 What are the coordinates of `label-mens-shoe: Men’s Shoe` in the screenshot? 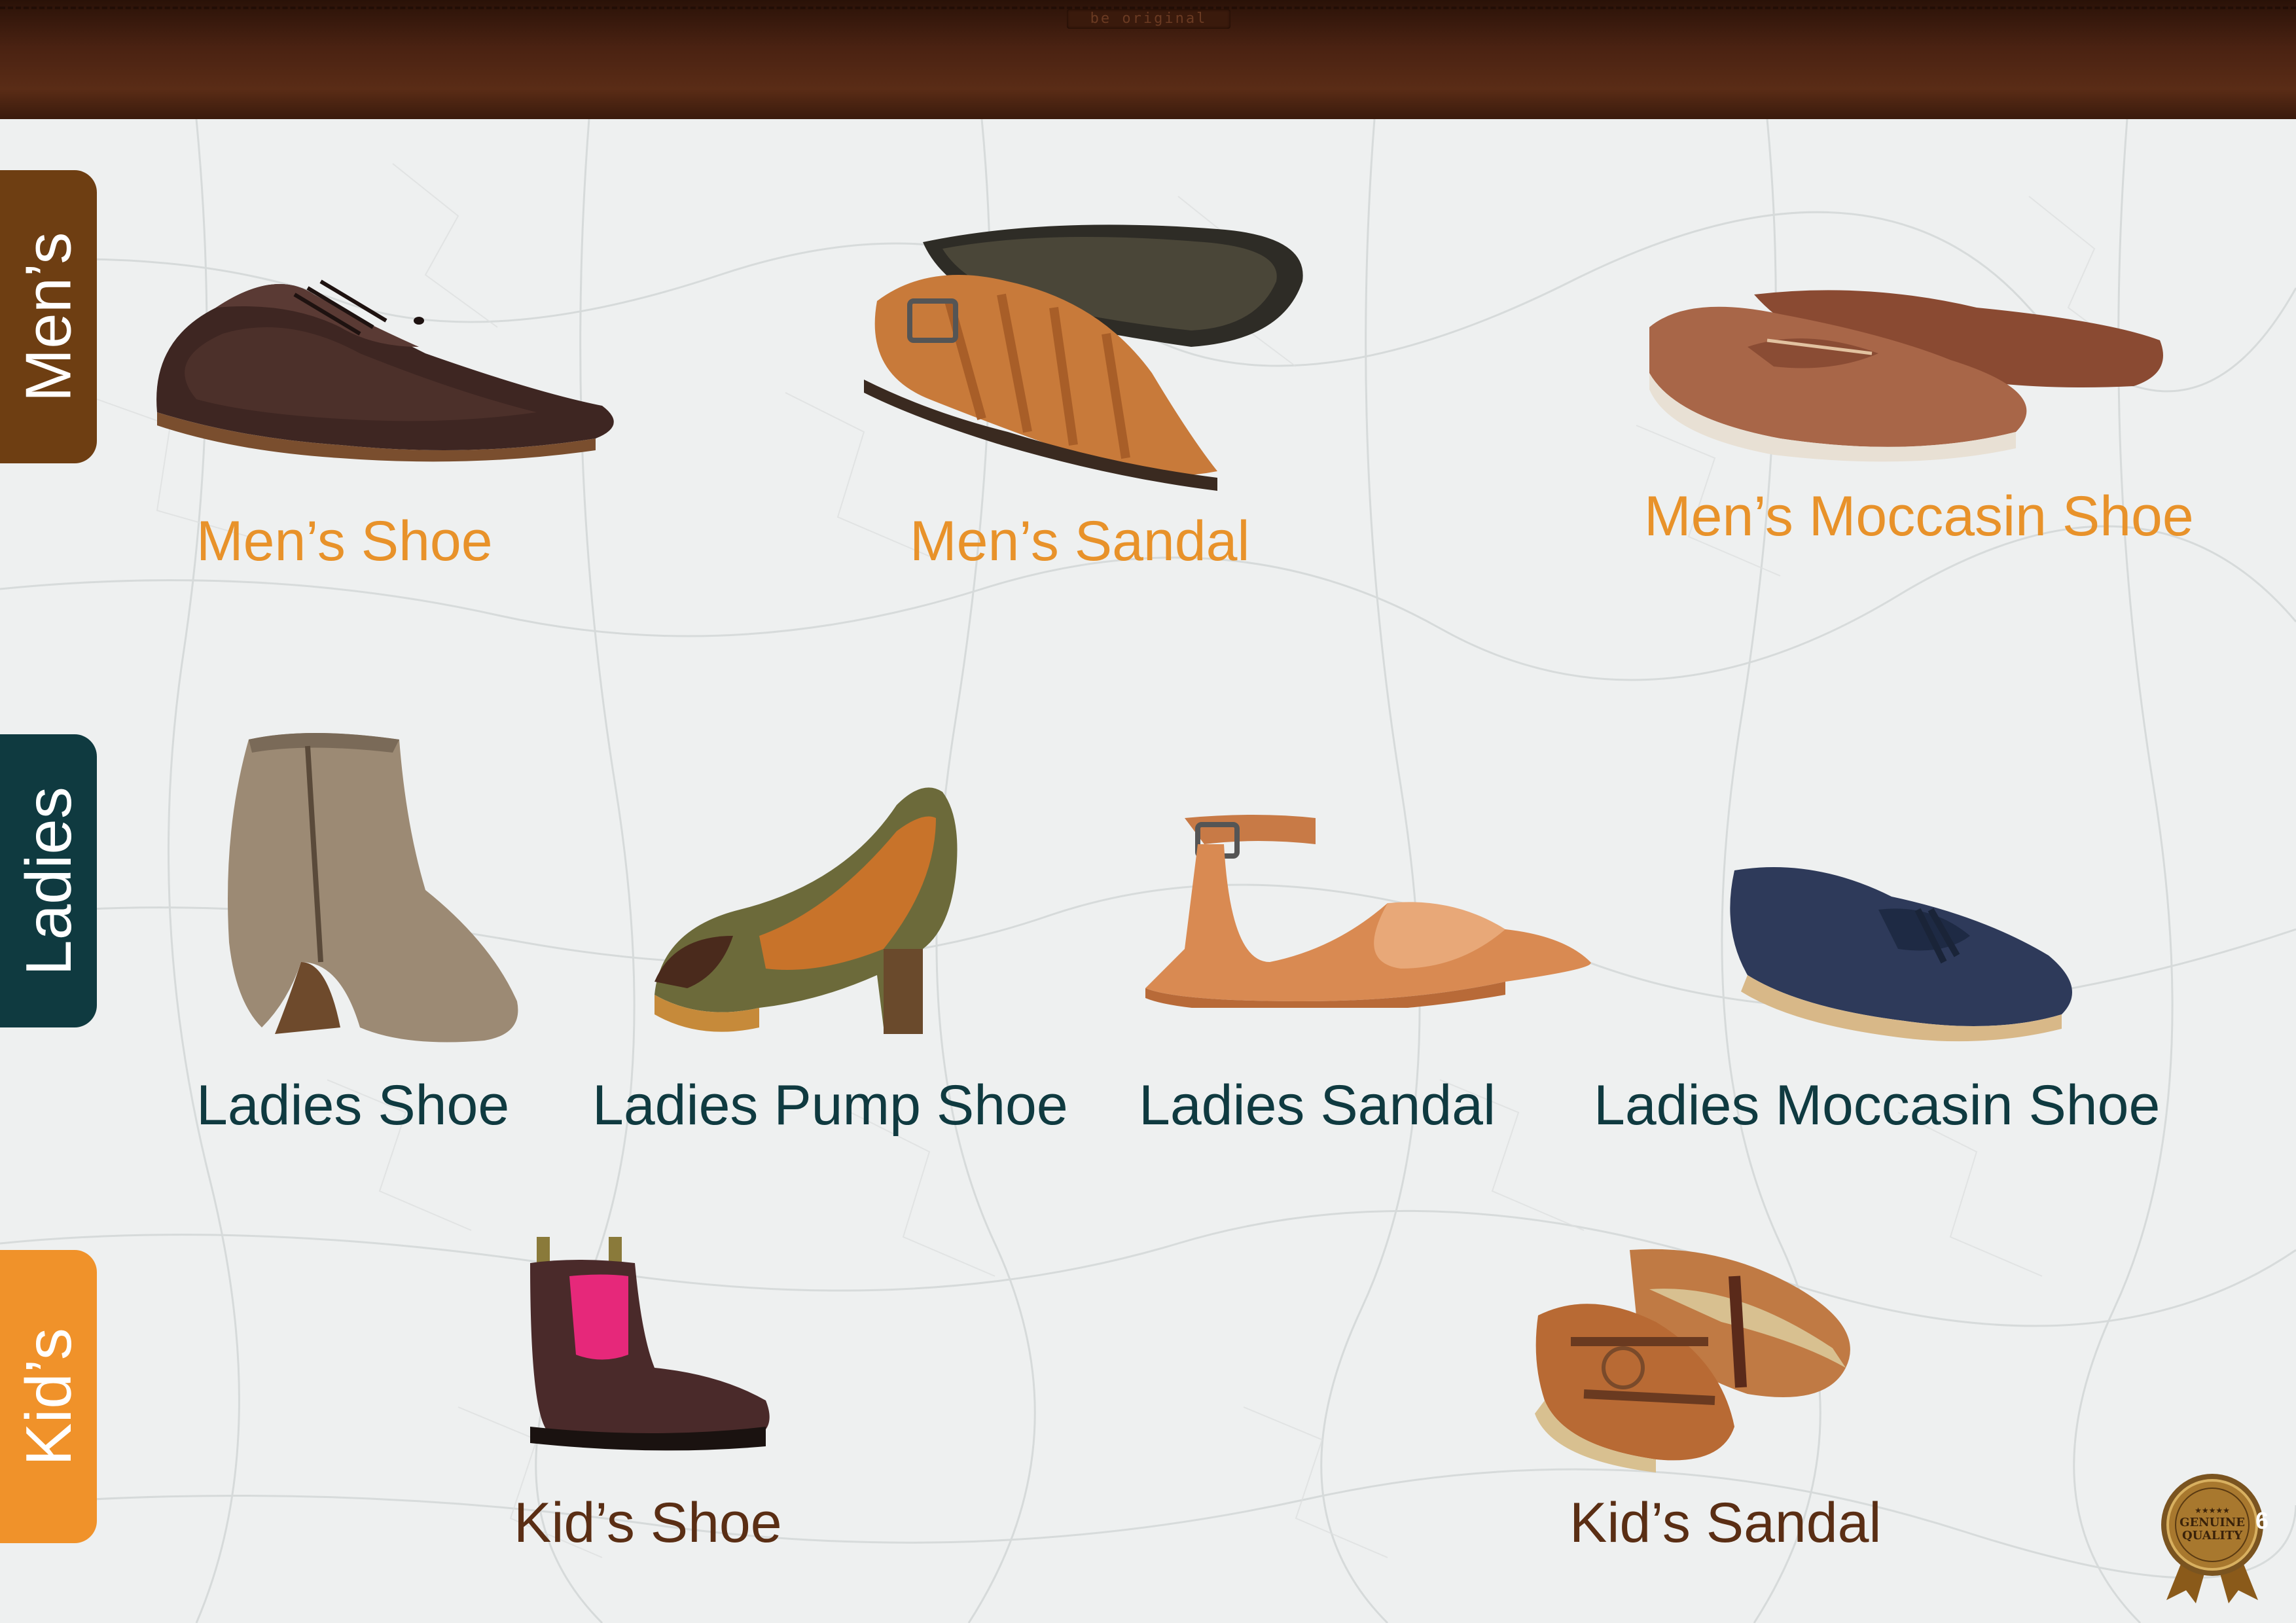 It's located at (344, 541).